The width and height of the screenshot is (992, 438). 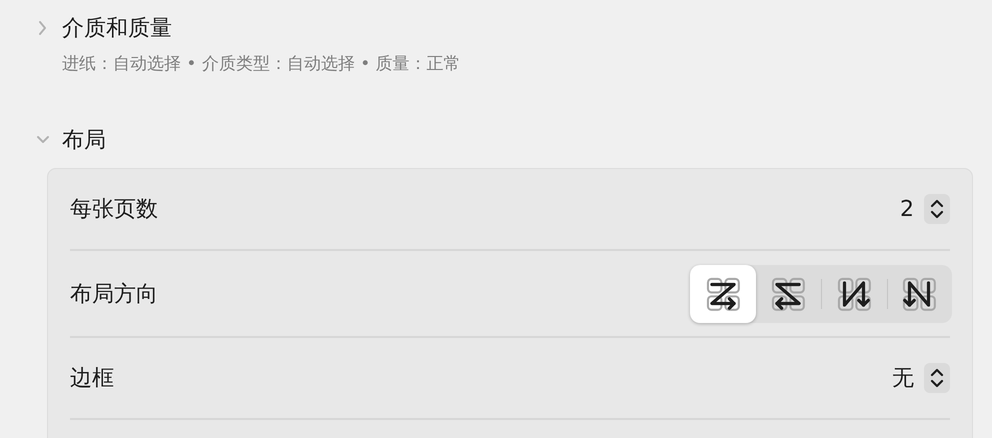 I want to click on section-title: 介质和质量, so click(x=117, y=29).